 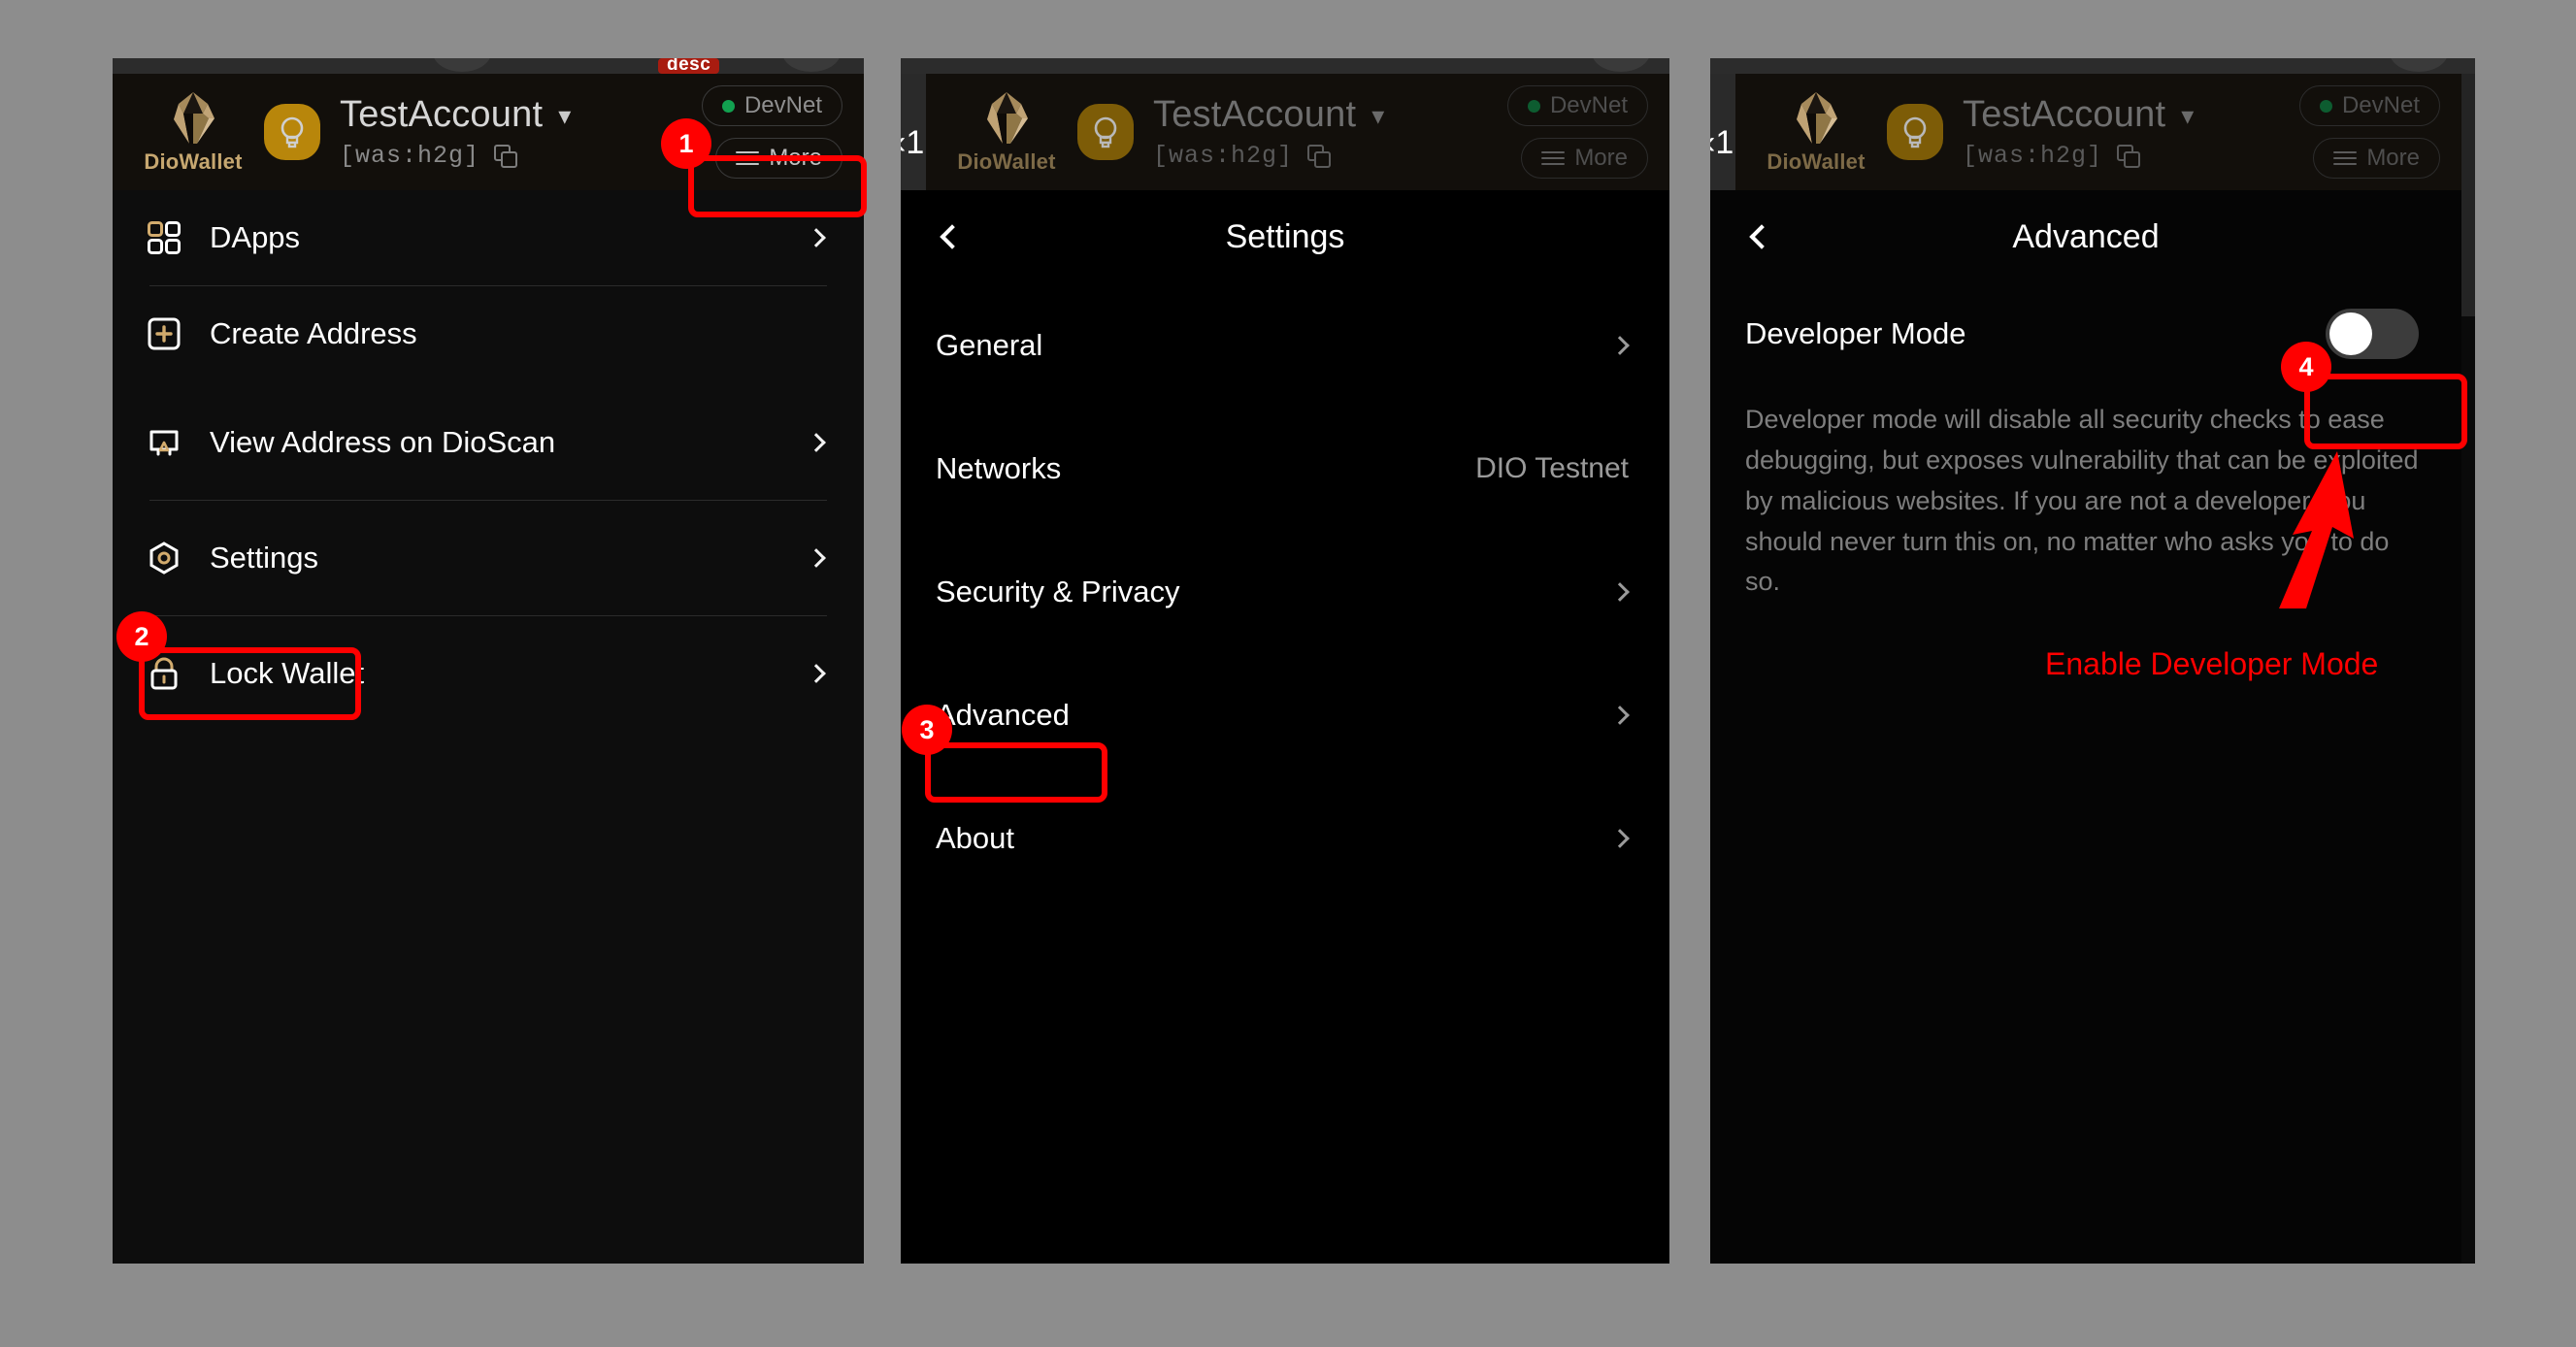 I want to click on settings-item-label: Security & Privacy, so click(x=1058, y=591).